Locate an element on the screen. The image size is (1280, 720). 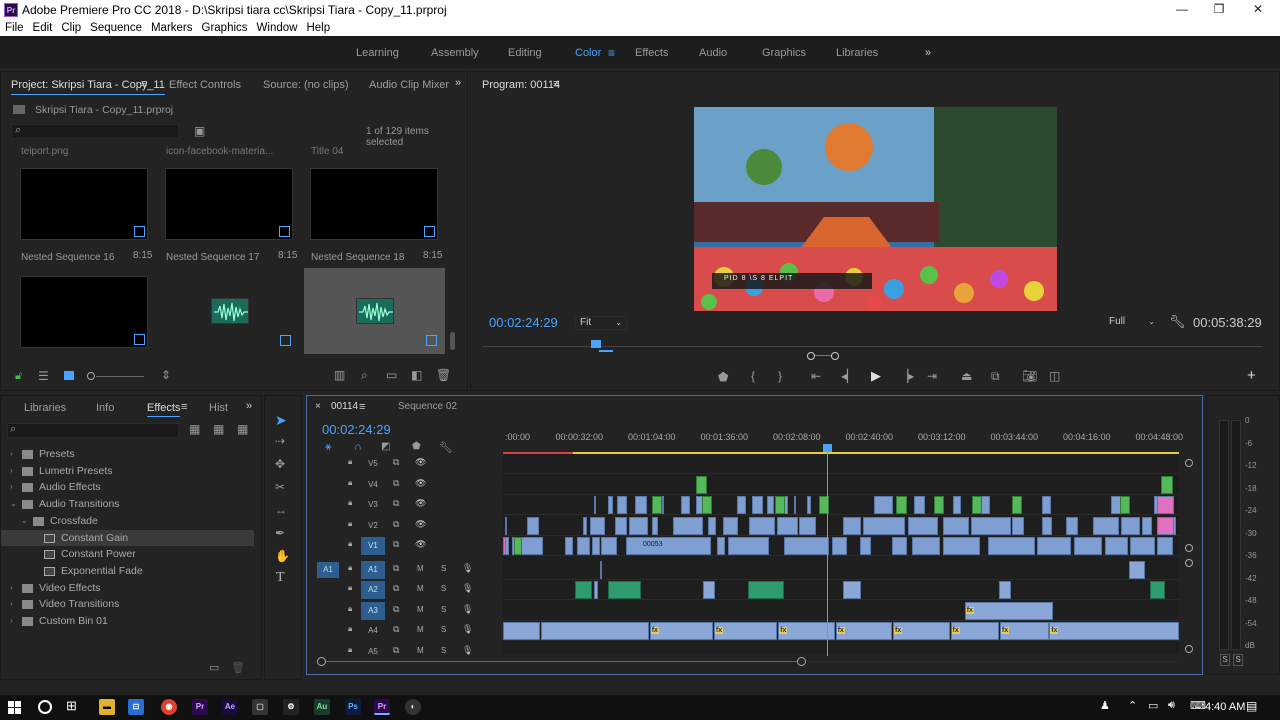
find-icon: ⌕ is located at coordinates (364, 375).